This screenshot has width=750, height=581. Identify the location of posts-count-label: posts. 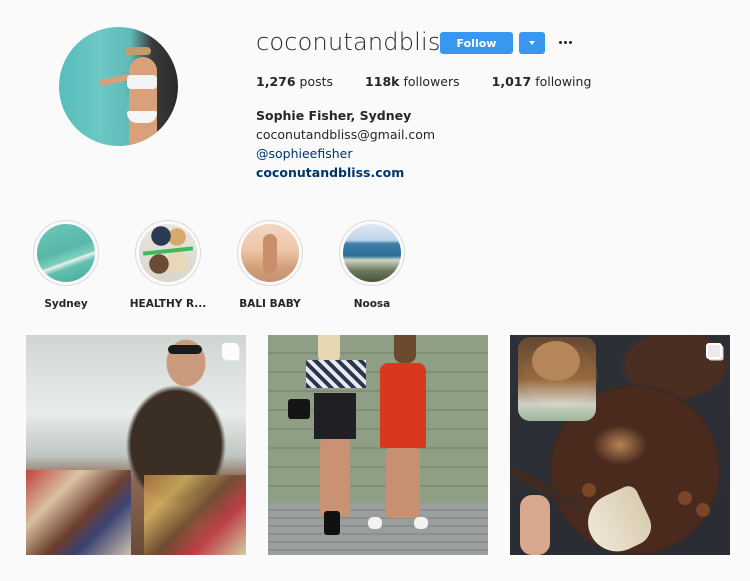
(316, 81).